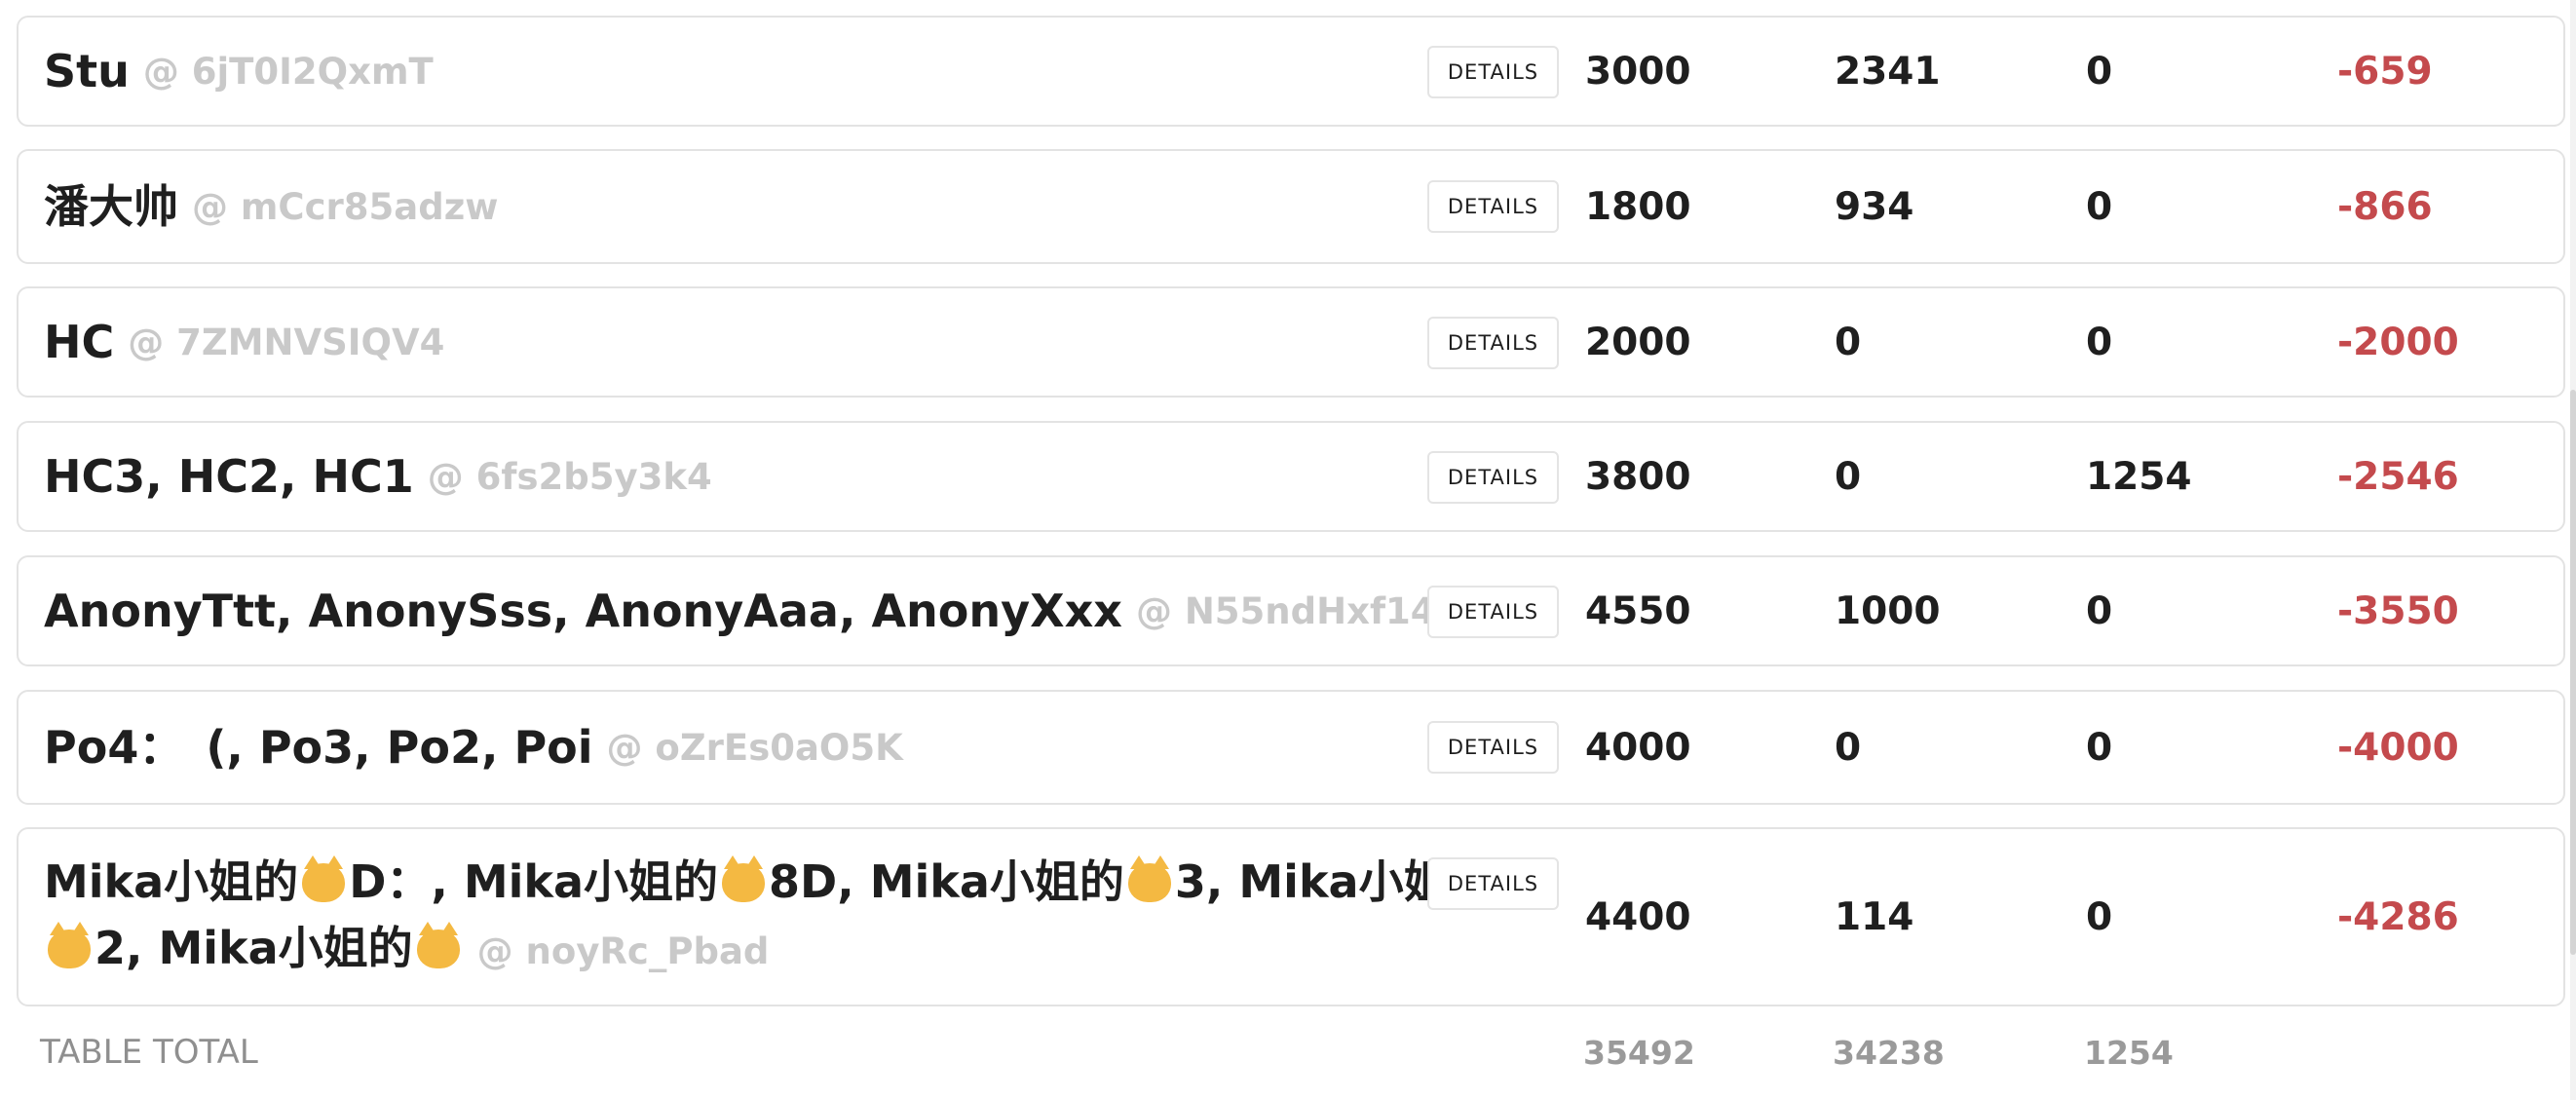 The image size is (2576, 1100). I want to click on table-row: HC @ 7ZMNVSIQV4 DETAILS 2000 0 0 -2000, so click(1291, 342).